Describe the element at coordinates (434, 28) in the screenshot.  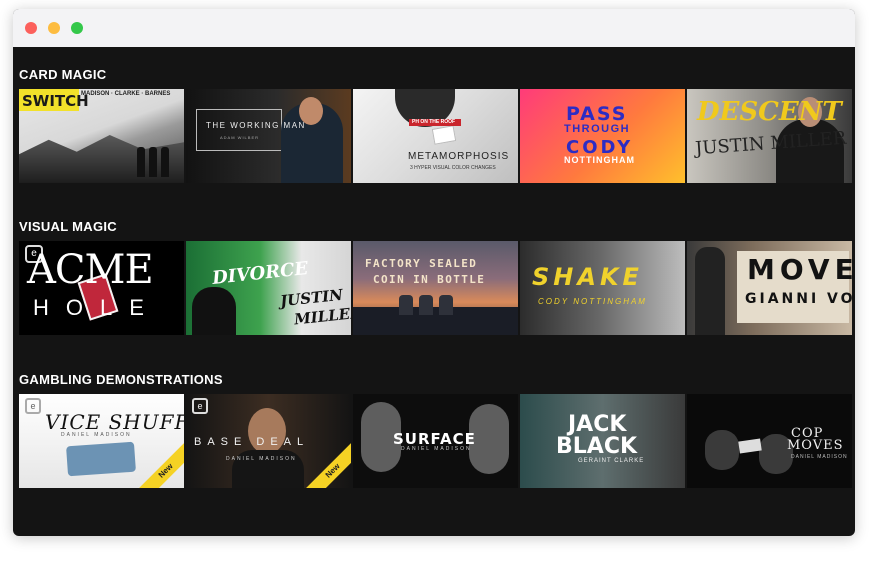
I see `window-titlebar` at that location.